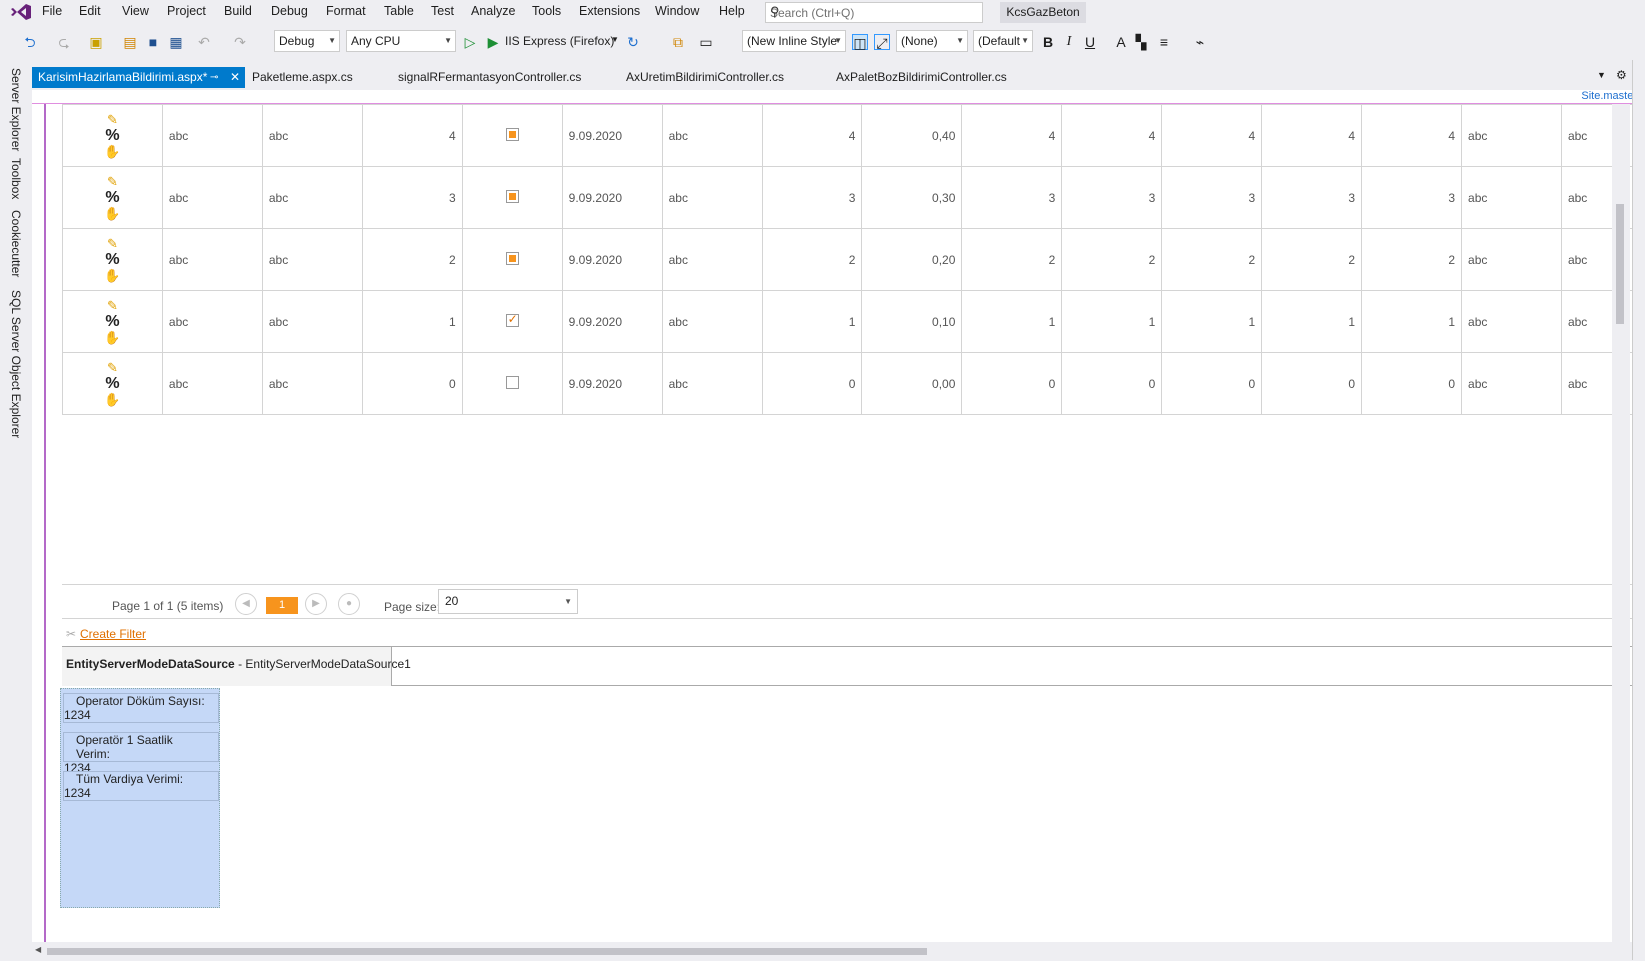 The height and width of the screenshot is (961, 1645). What do you see at coordinates (921, 77) in the screenshot?
I see `tab-ax-palet-boz-bildirimi: AxPaletBozBildirimiController.cs` at bounding box center [921, 77].